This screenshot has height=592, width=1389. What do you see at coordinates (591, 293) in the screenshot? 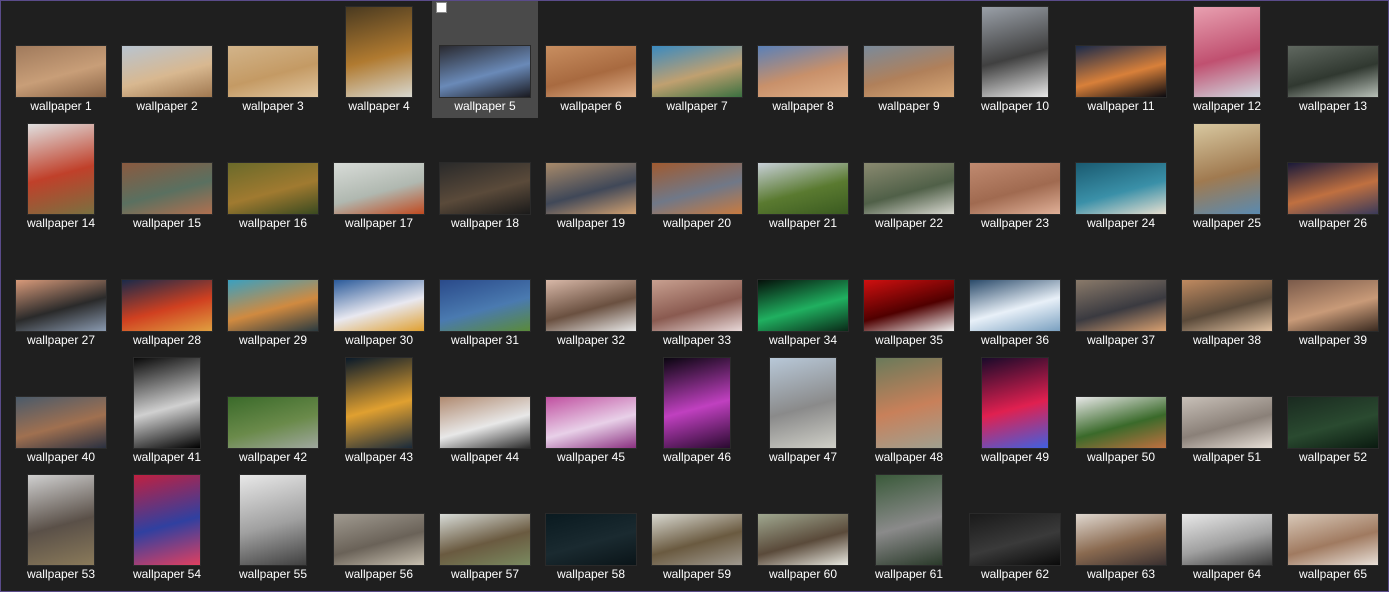
I see `file-item: wallpaper 32` at bounding box center [591, 293].